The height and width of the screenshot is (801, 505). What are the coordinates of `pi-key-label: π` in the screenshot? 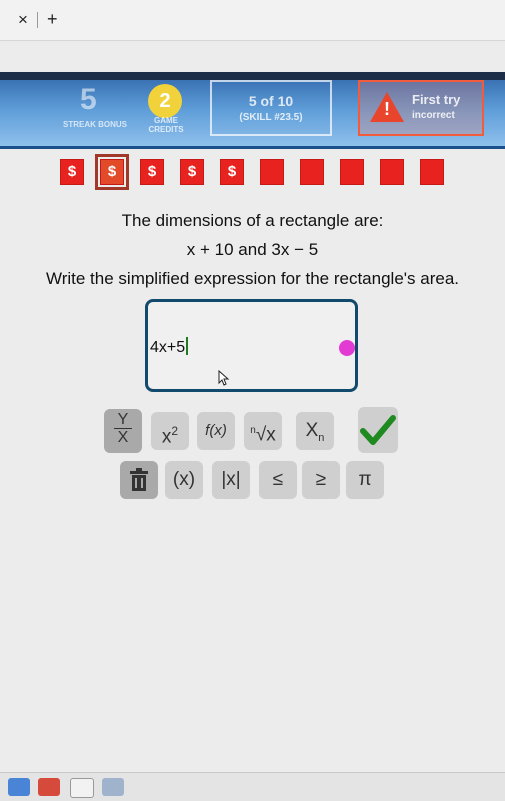 It's located at (365, 479).